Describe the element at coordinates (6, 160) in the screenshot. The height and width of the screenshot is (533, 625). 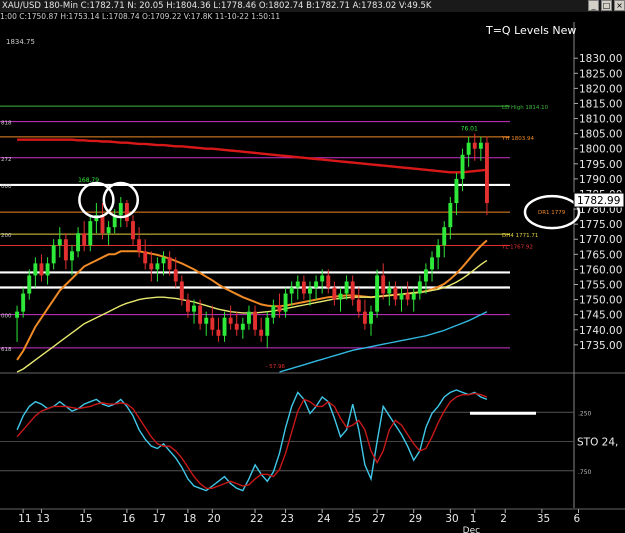
I see `level-left-label: 272` at that location.